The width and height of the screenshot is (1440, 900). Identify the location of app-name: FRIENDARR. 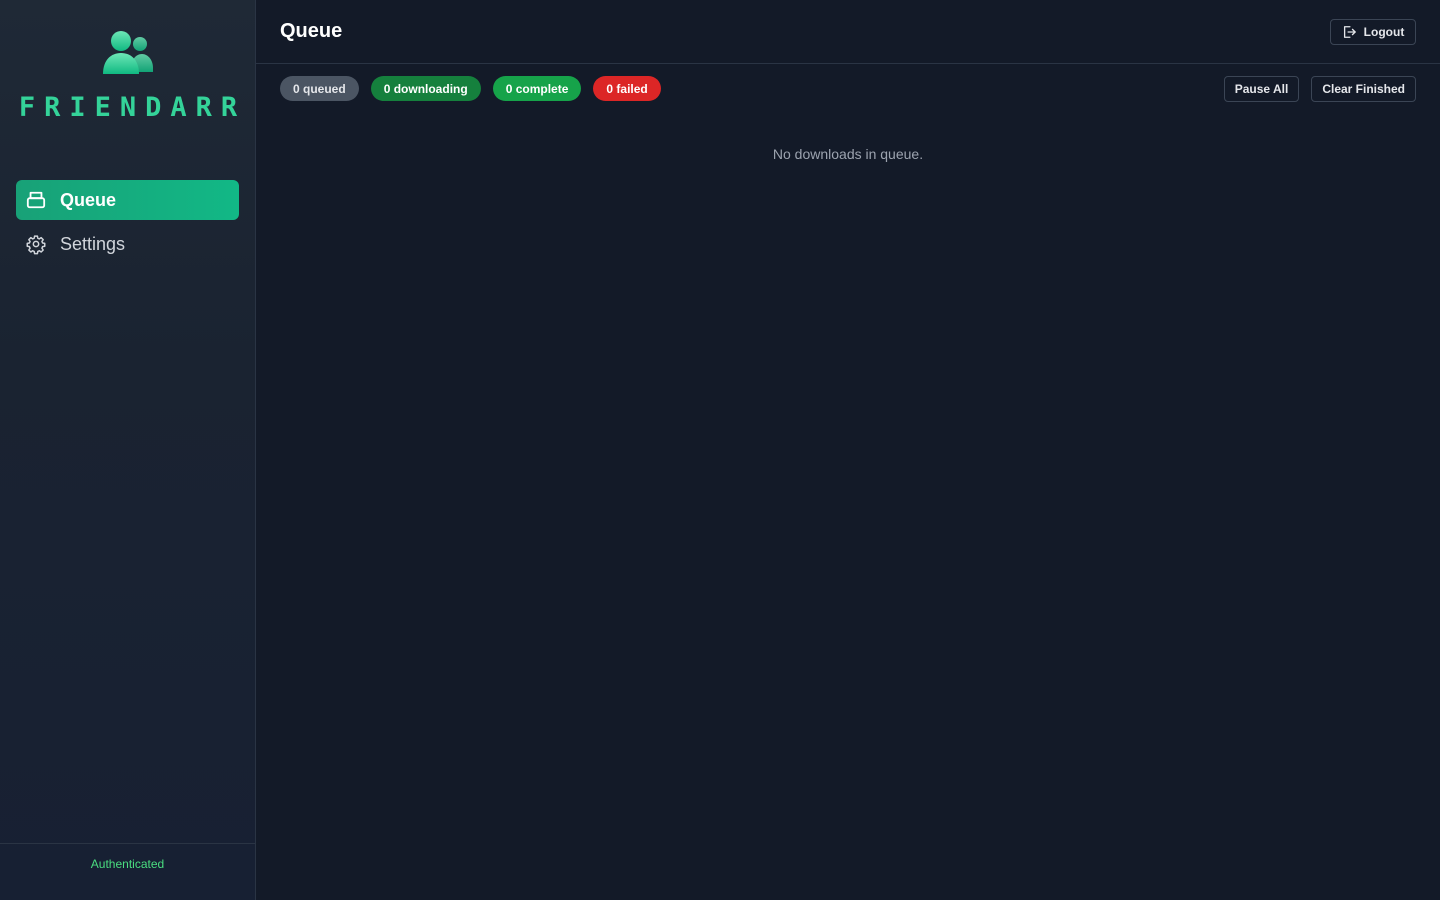
(132, 107).